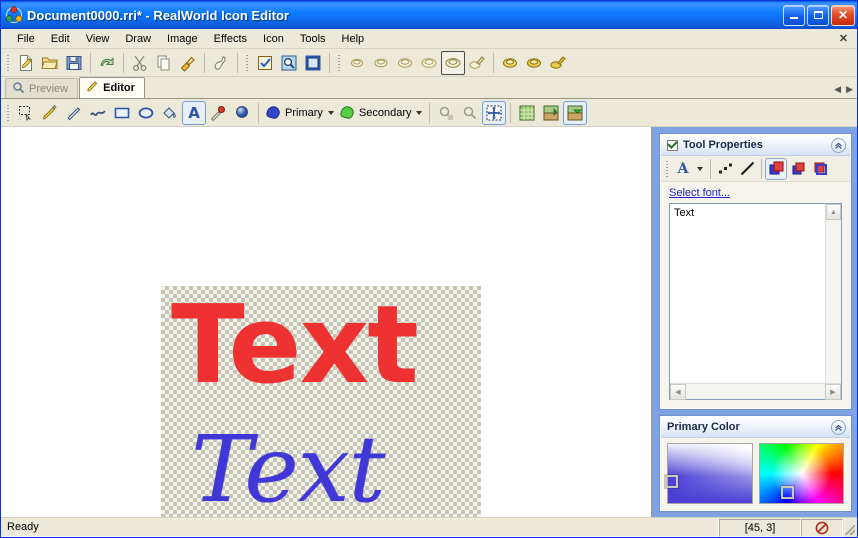 Image resolution: width=858 pixels, height=538 pixels. Describe the element at coordinates (843, 38) in the screenshot. I see `close-document-icon: ✕` at that location.